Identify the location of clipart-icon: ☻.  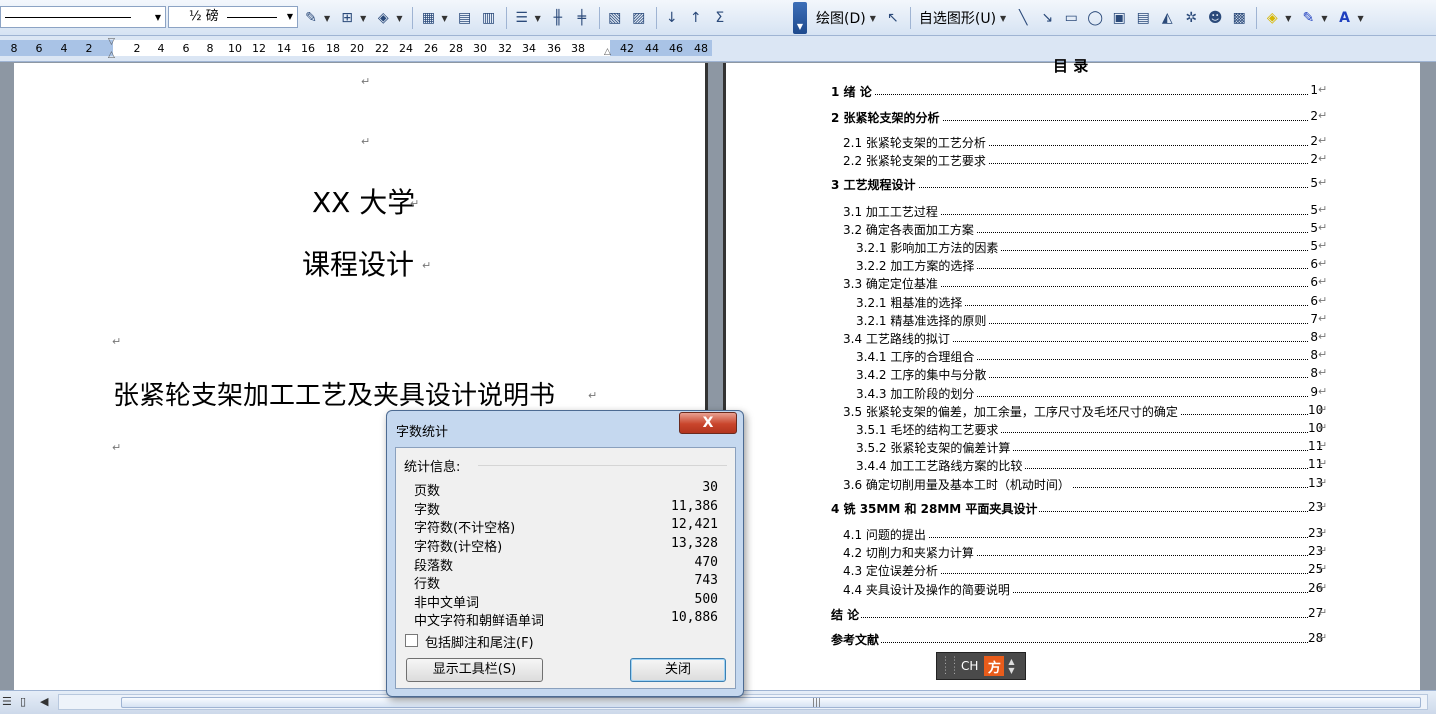
(1215, 18).